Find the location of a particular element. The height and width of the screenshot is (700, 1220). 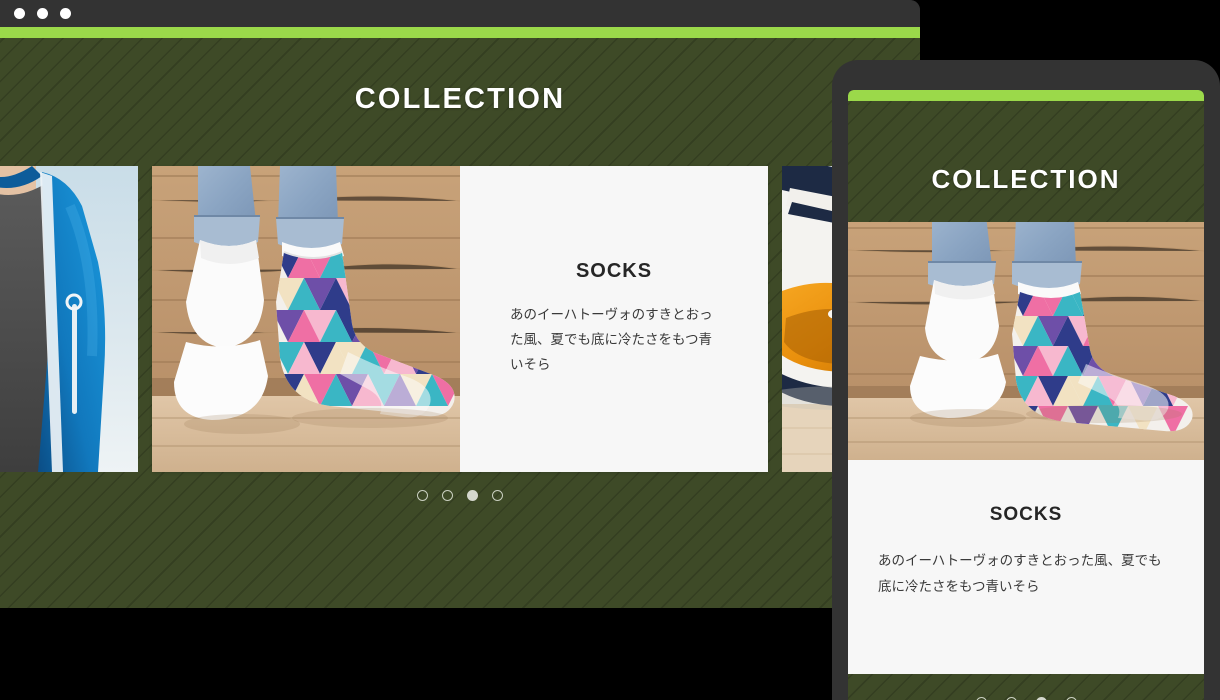

product-description: あのイーハトーヴォのすきとおった風、夏でも底に冷たさをもつ青いそら is located at coordinates (611, 339).